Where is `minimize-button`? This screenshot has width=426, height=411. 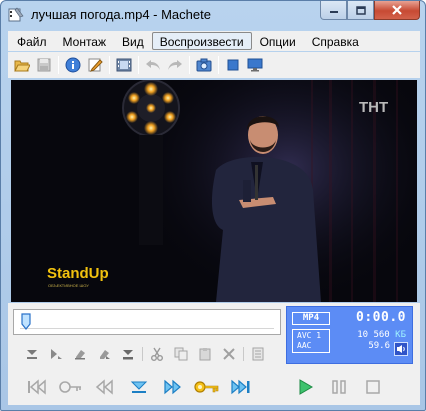
minimize-button is located at coordinates (333, 10).